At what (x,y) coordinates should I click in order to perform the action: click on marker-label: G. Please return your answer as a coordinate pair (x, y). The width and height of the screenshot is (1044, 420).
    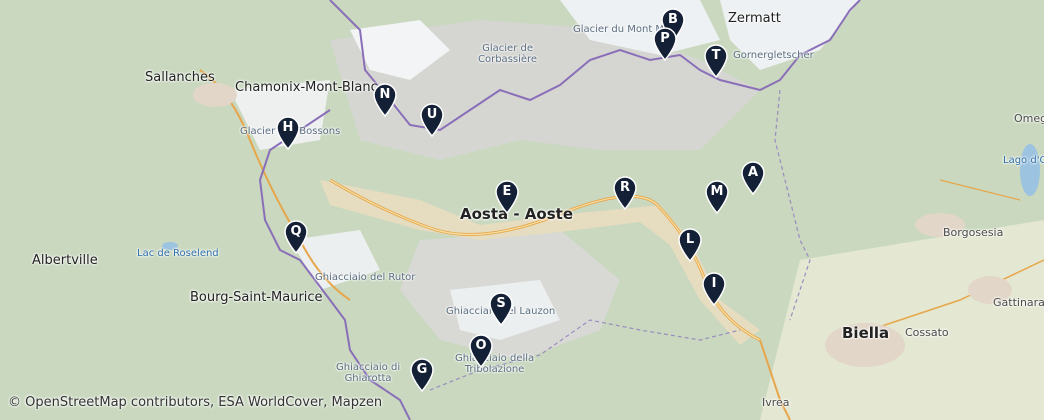
    Looking at the image, I should click on (422, 369).